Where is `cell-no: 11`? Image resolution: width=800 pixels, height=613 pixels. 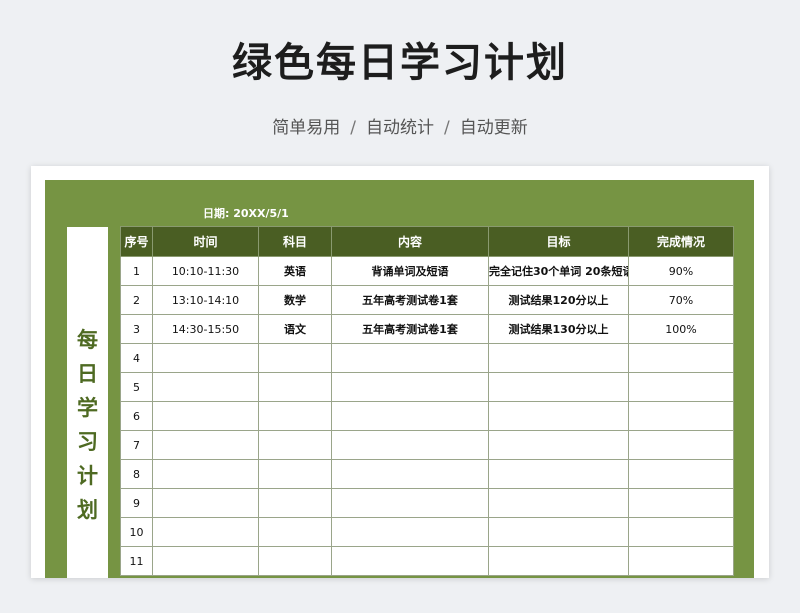
cell-no: 11 is located at coordinates (136, 561).